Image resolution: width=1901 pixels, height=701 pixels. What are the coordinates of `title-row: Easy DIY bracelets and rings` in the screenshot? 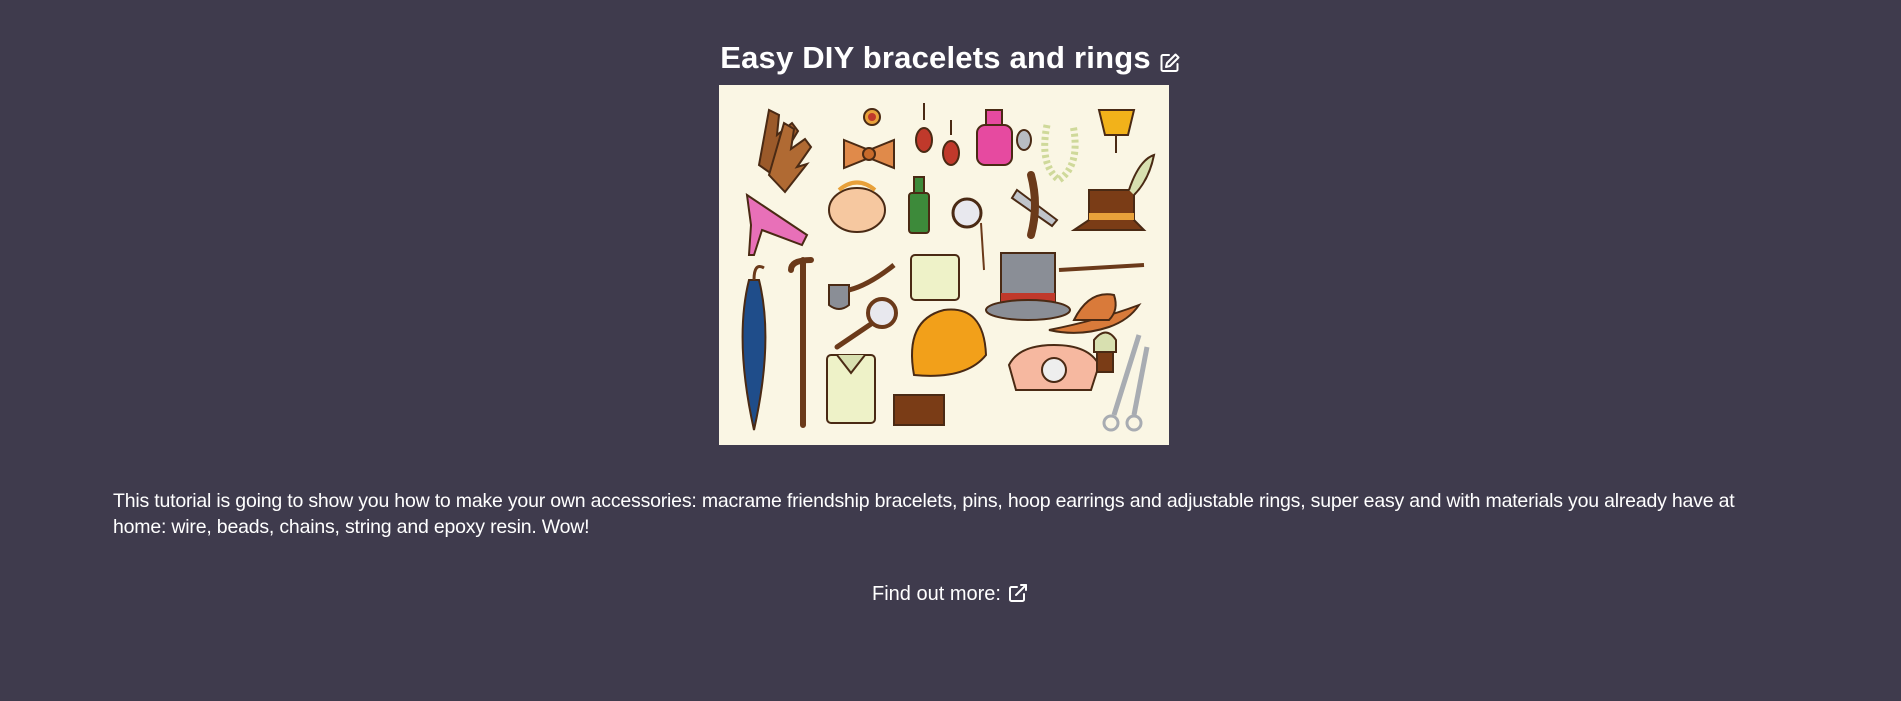 It's located at (950, 61).